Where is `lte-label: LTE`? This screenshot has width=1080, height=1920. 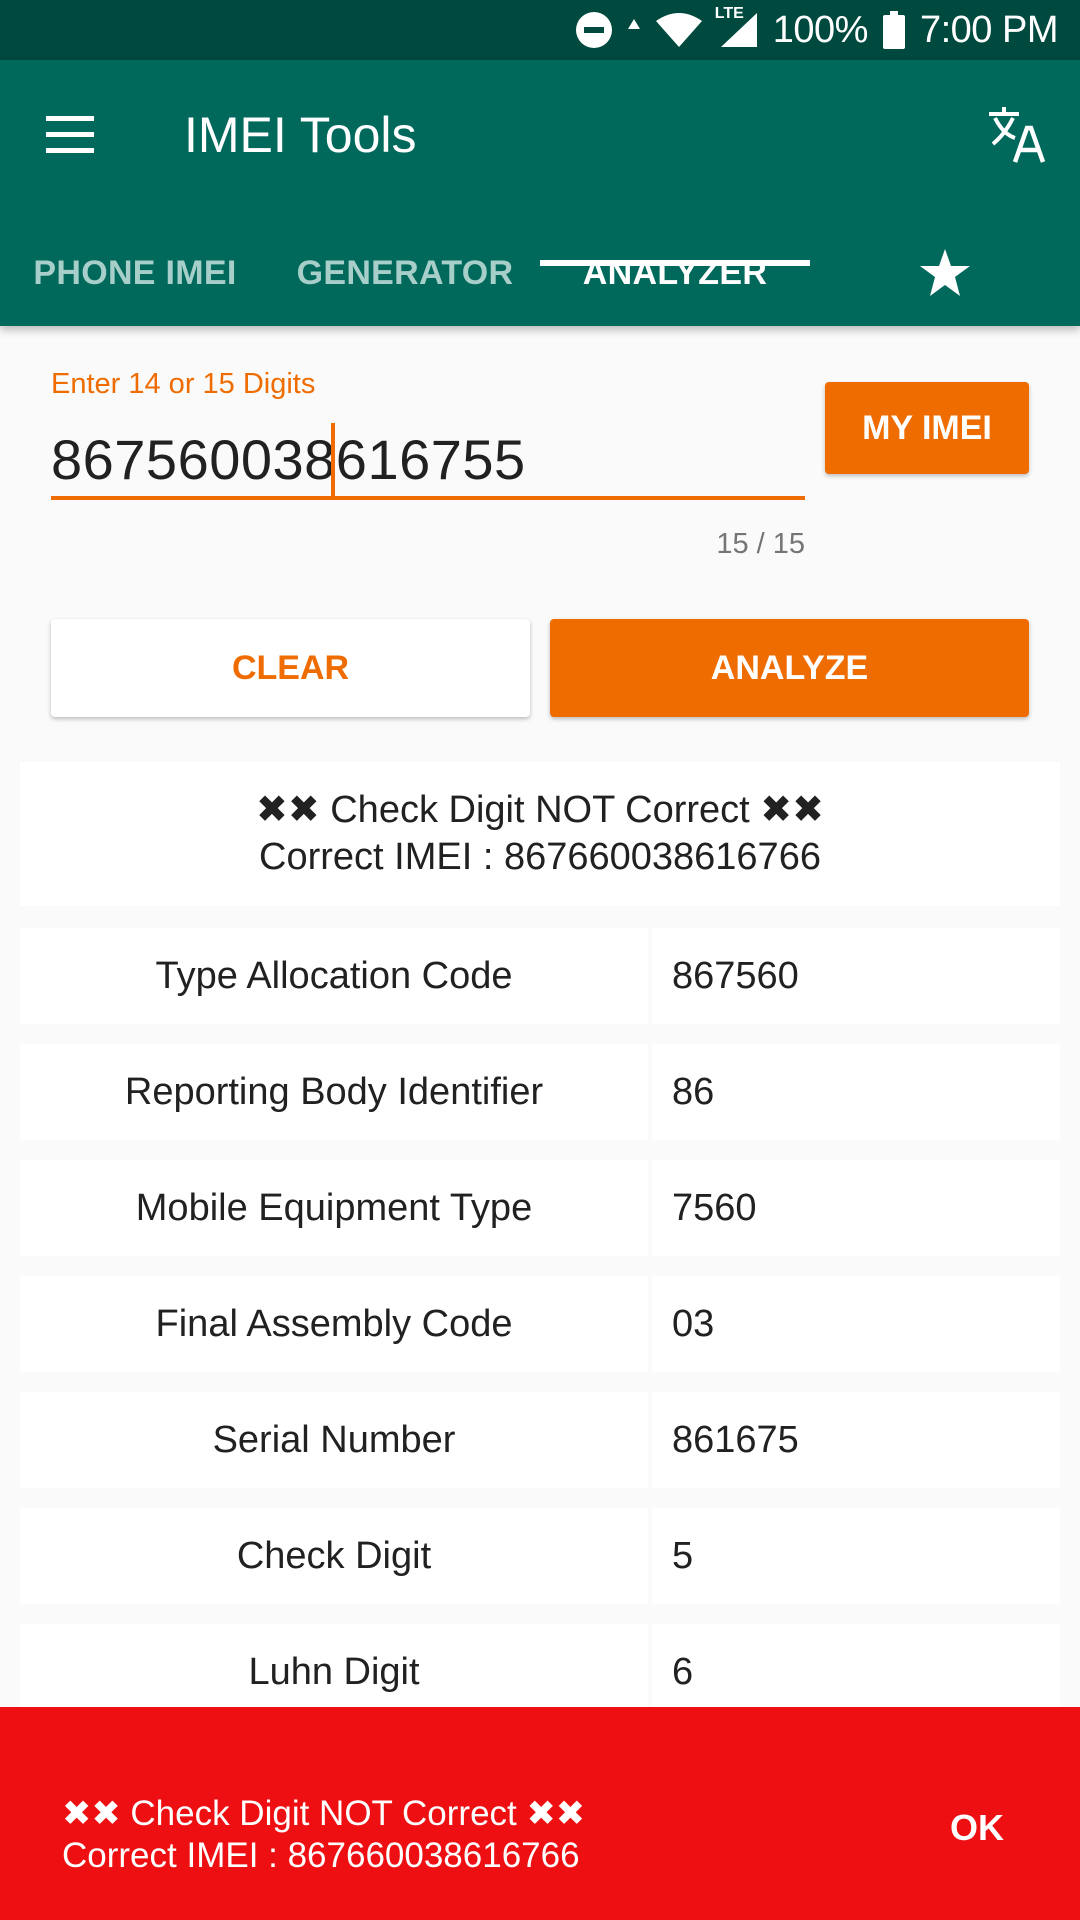 lte-label: LTE is located at coordinates (729, 13).